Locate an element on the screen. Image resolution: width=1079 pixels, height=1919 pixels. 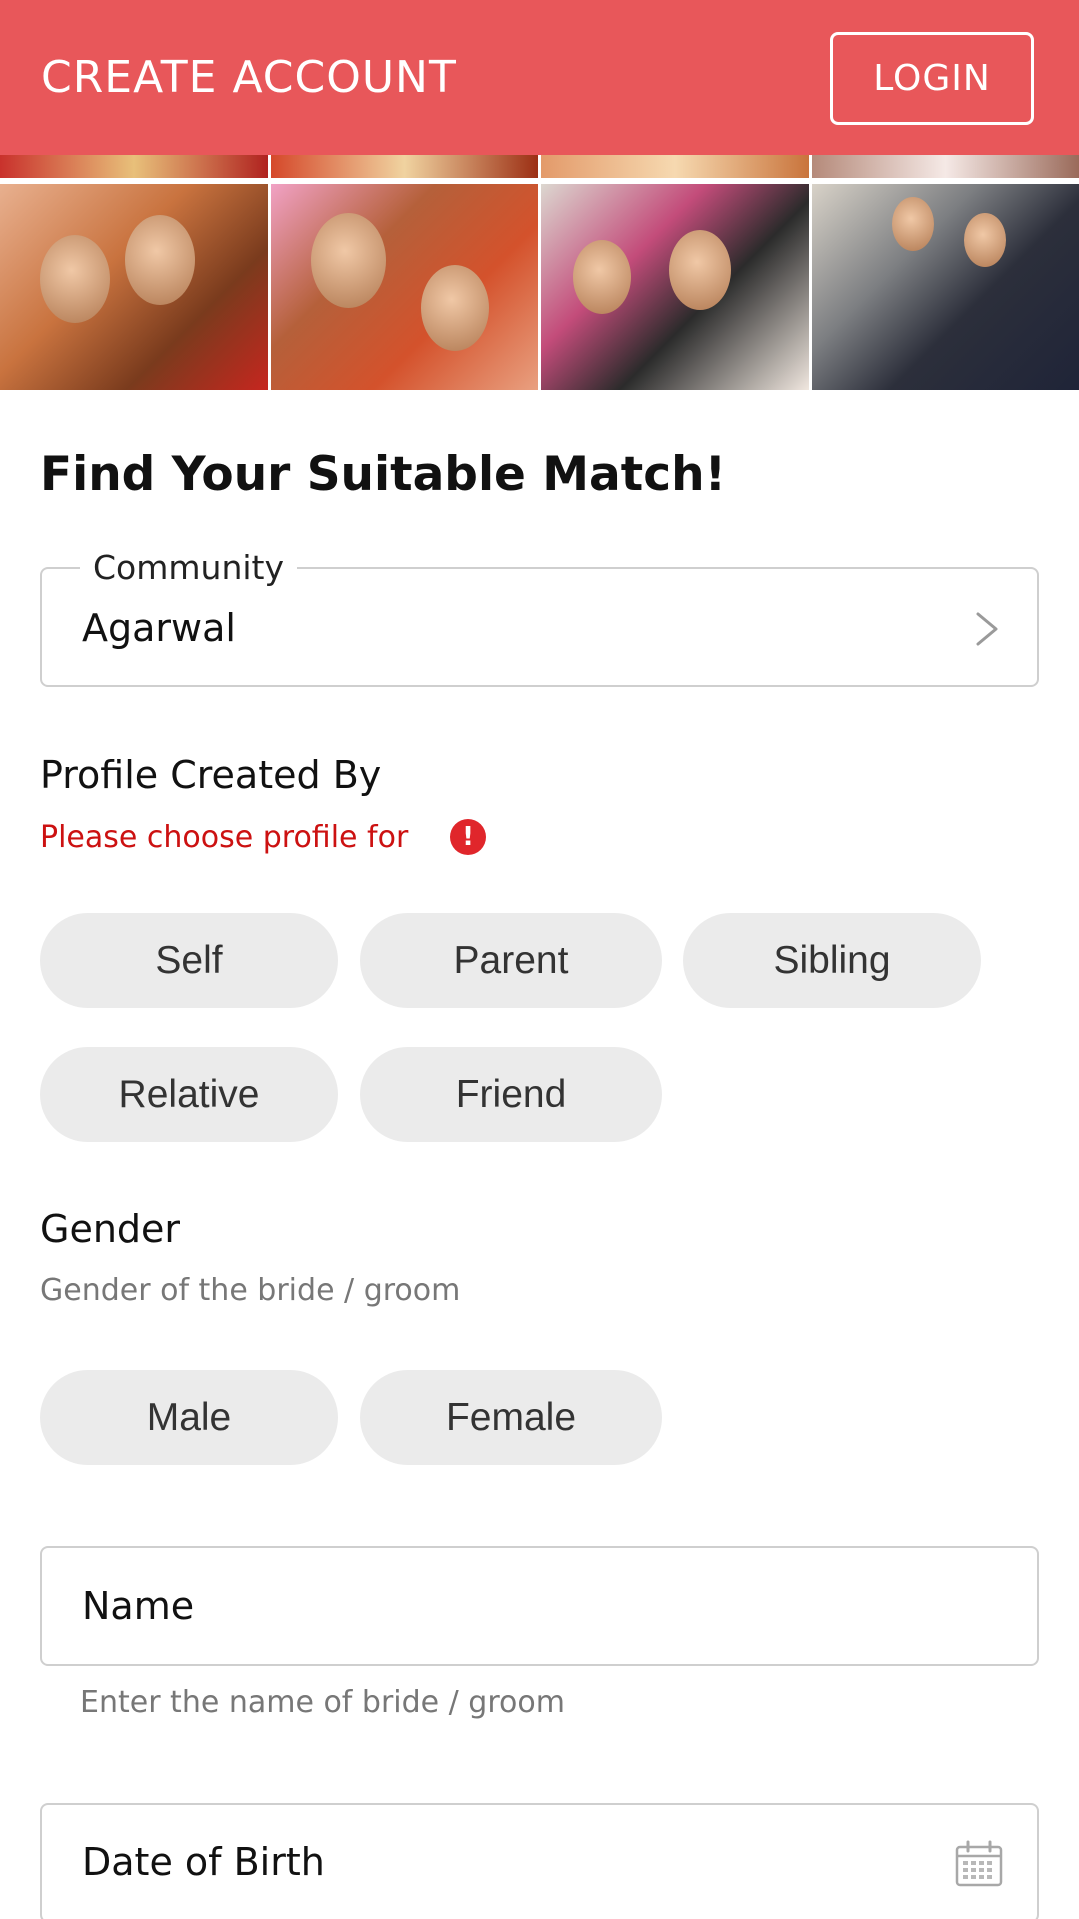
profile-option-parent: Parent is located at coordinates (511, 960).